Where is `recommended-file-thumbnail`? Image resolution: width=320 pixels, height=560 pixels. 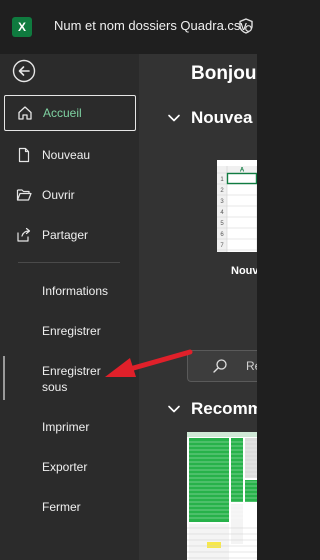 recommended-file-thumbnail is located at coordinates (222, 496).